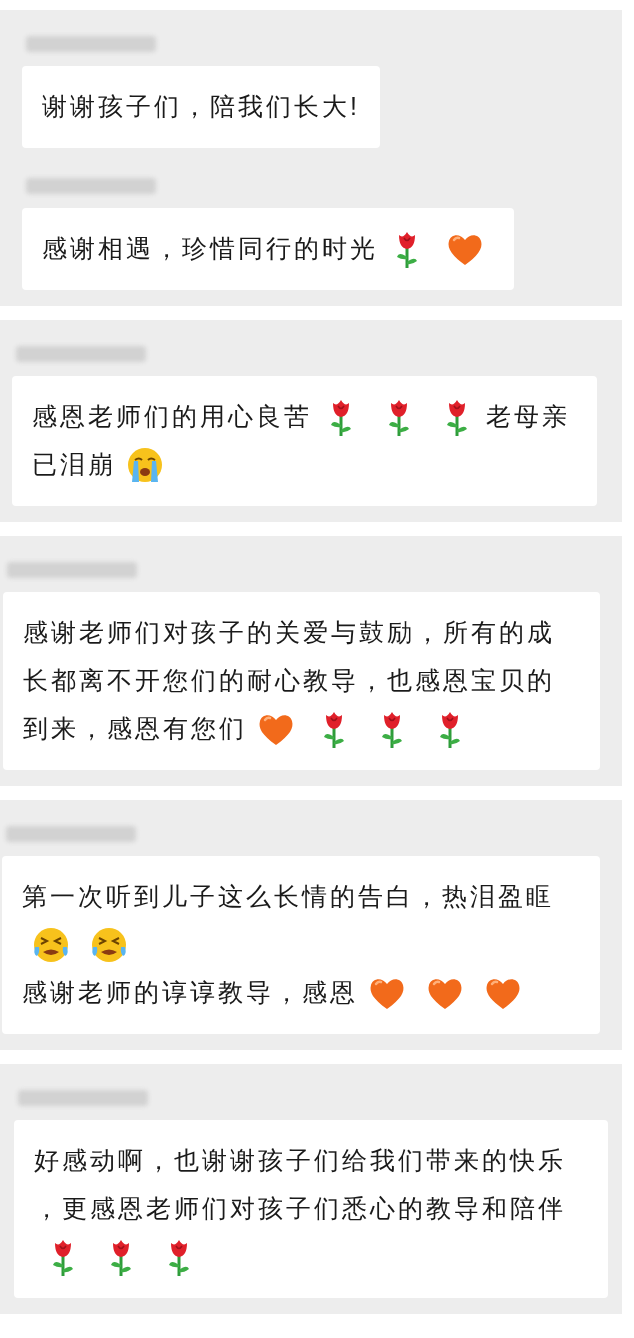  Describe the element at coordinates (289, 633) in the screenshot. I see `comment-text: 感谢老师们对孩子的关爱与鼓励，所有的成` at that location.